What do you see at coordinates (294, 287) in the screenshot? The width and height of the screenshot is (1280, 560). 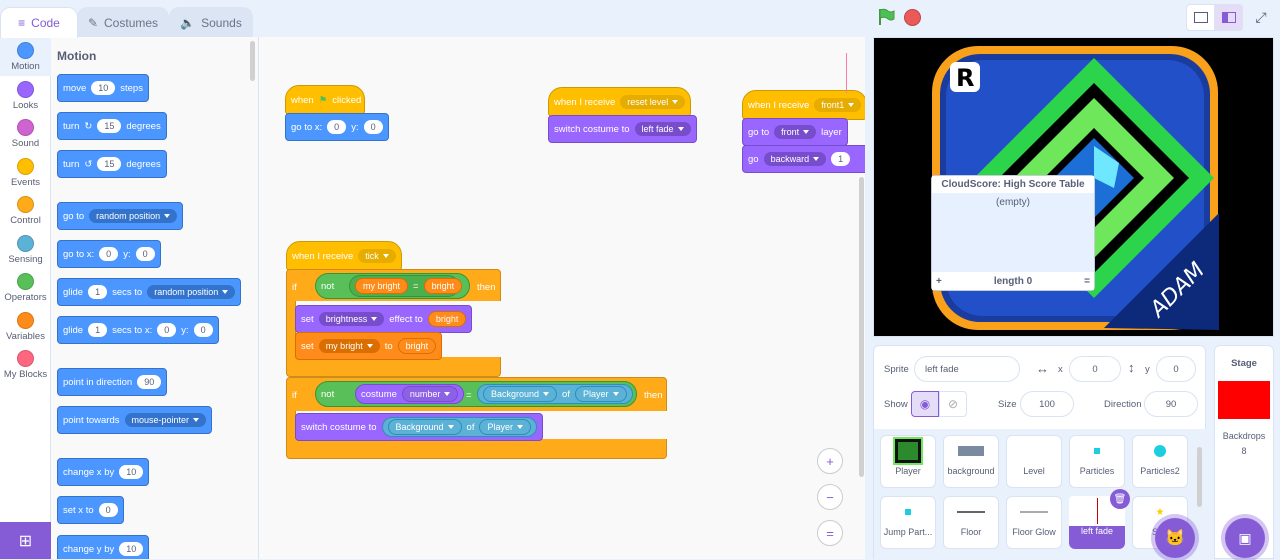 I see `if-header: if` at bounding box center [294, 287].